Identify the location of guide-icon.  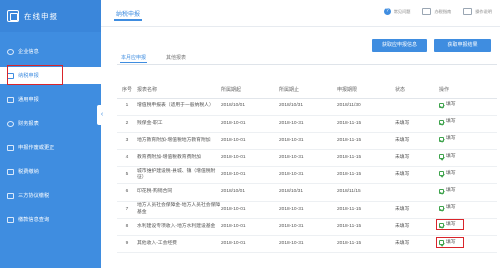
(427, 11).